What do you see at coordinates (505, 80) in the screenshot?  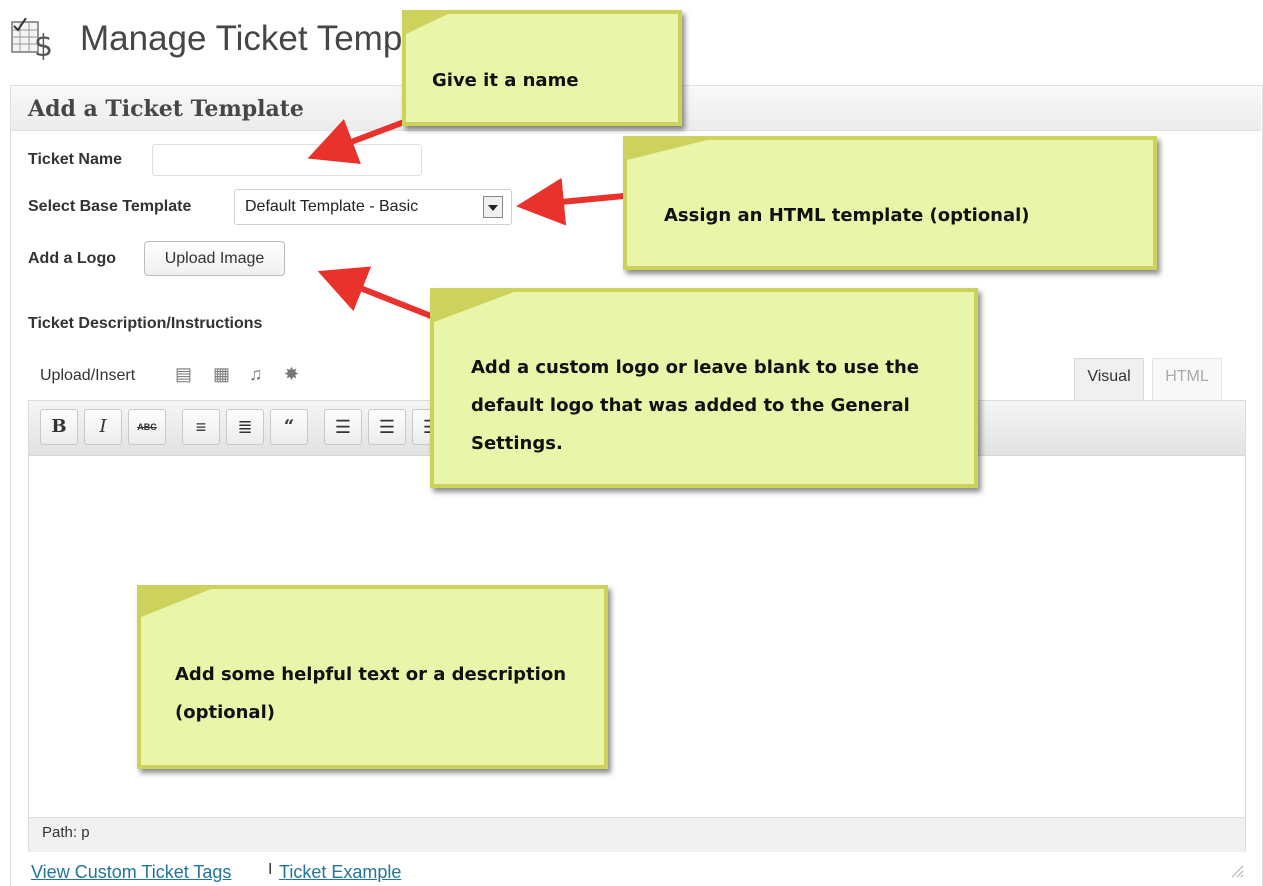 I see `callout-text-name: Give it a name` at bounding box center [505, 80].